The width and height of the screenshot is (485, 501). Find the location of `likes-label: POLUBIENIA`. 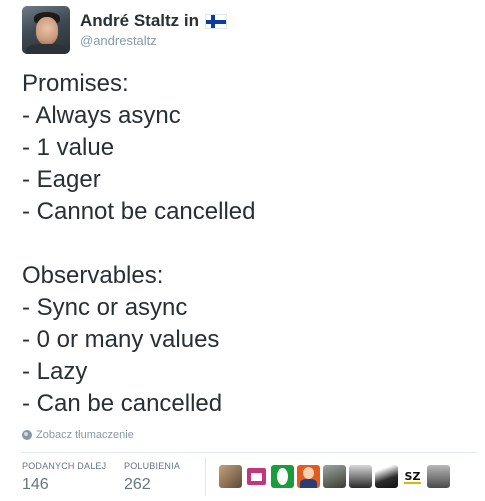

likes-label: POLUBIENIA is located at coordinates (152, 466).